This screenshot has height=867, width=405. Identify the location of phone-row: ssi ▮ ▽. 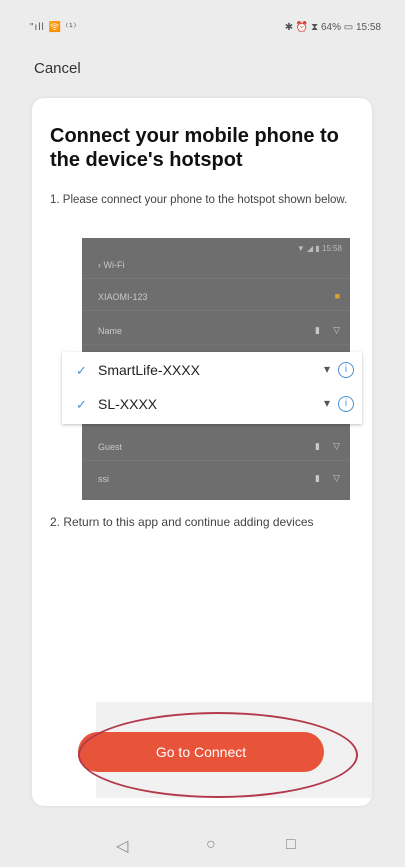
(216, 479).